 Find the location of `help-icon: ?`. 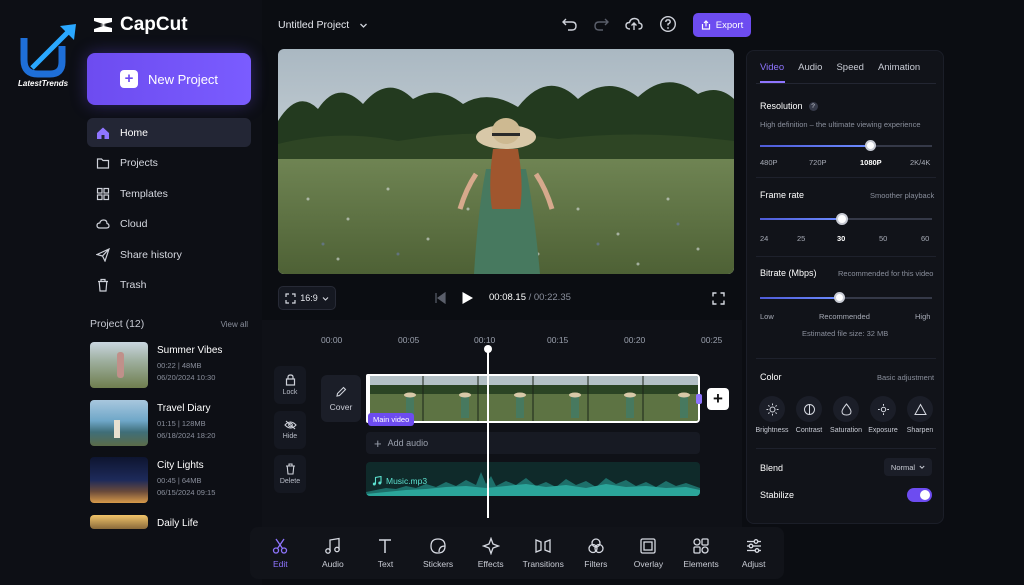

help-icon: ? is located at coordinates (813, 106).